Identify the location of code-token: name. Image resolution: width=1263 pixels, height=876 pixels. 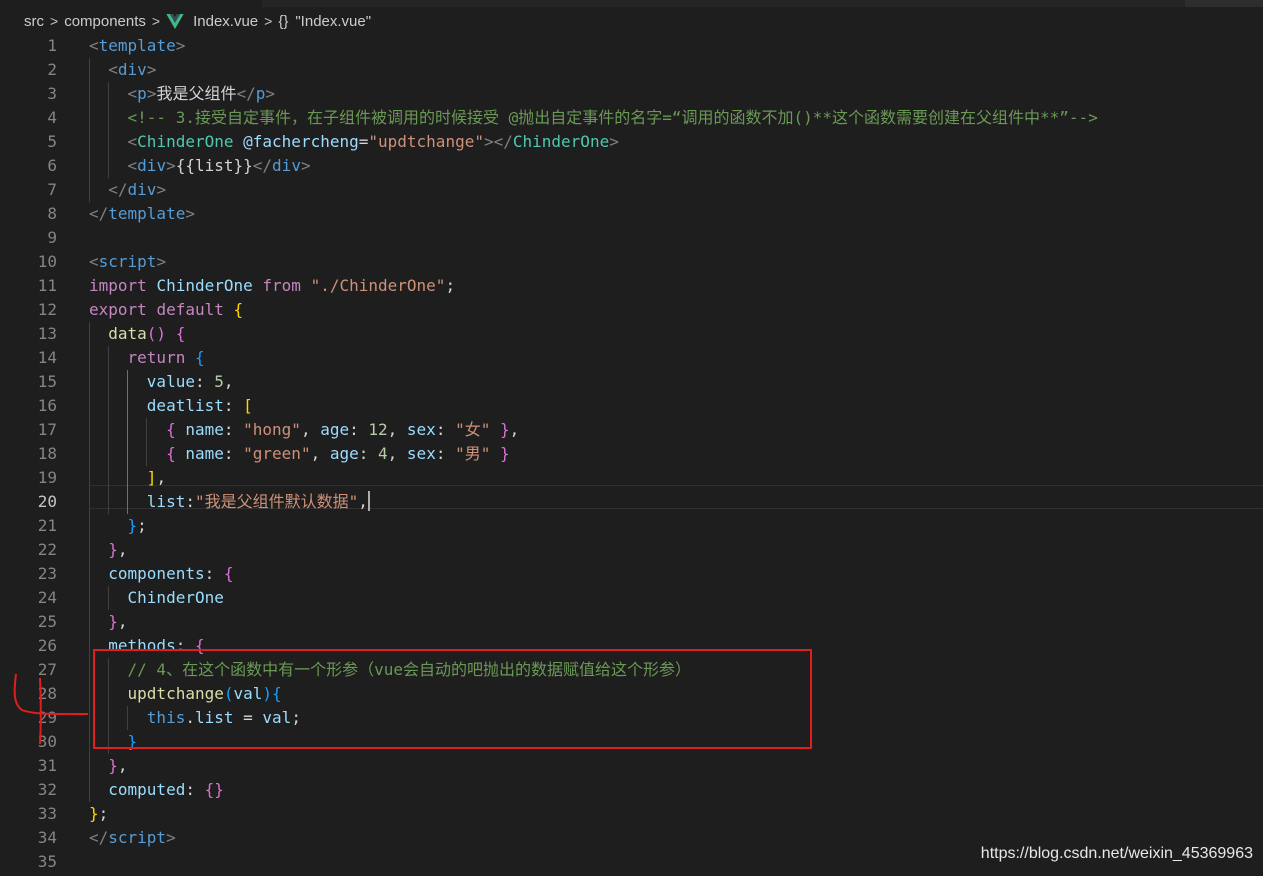
(204, 453).